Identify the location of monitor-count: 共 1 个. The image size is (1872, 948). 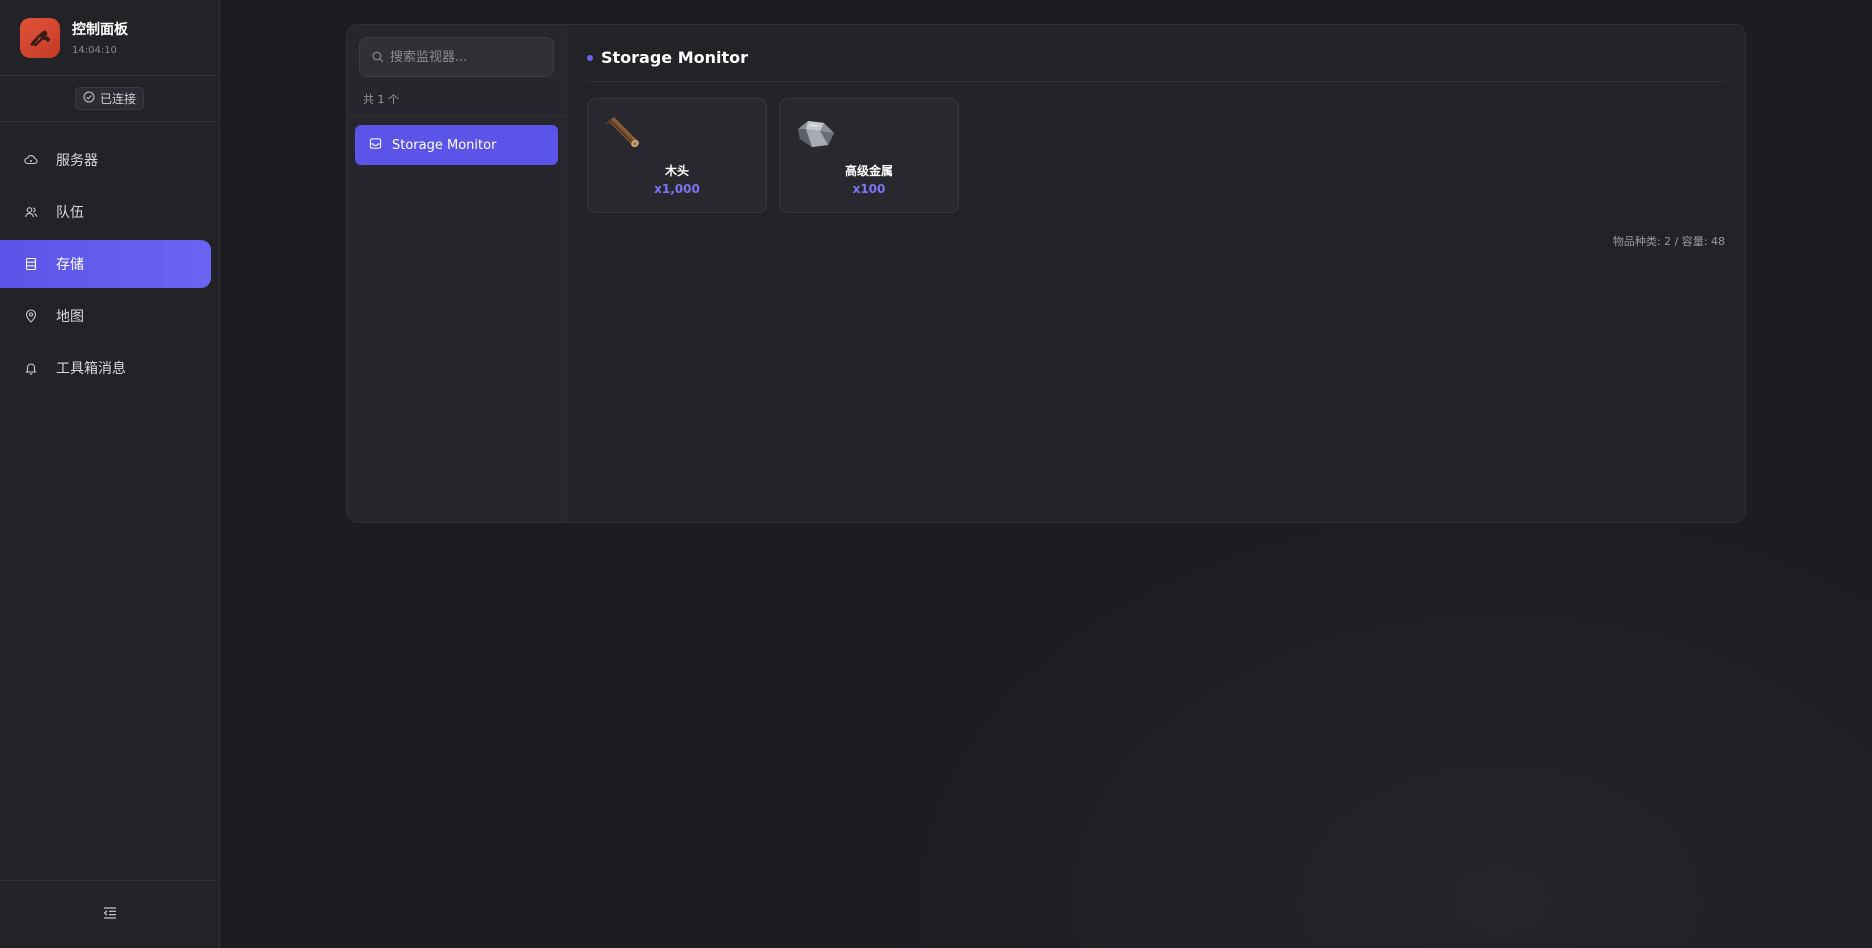
(456, 97).